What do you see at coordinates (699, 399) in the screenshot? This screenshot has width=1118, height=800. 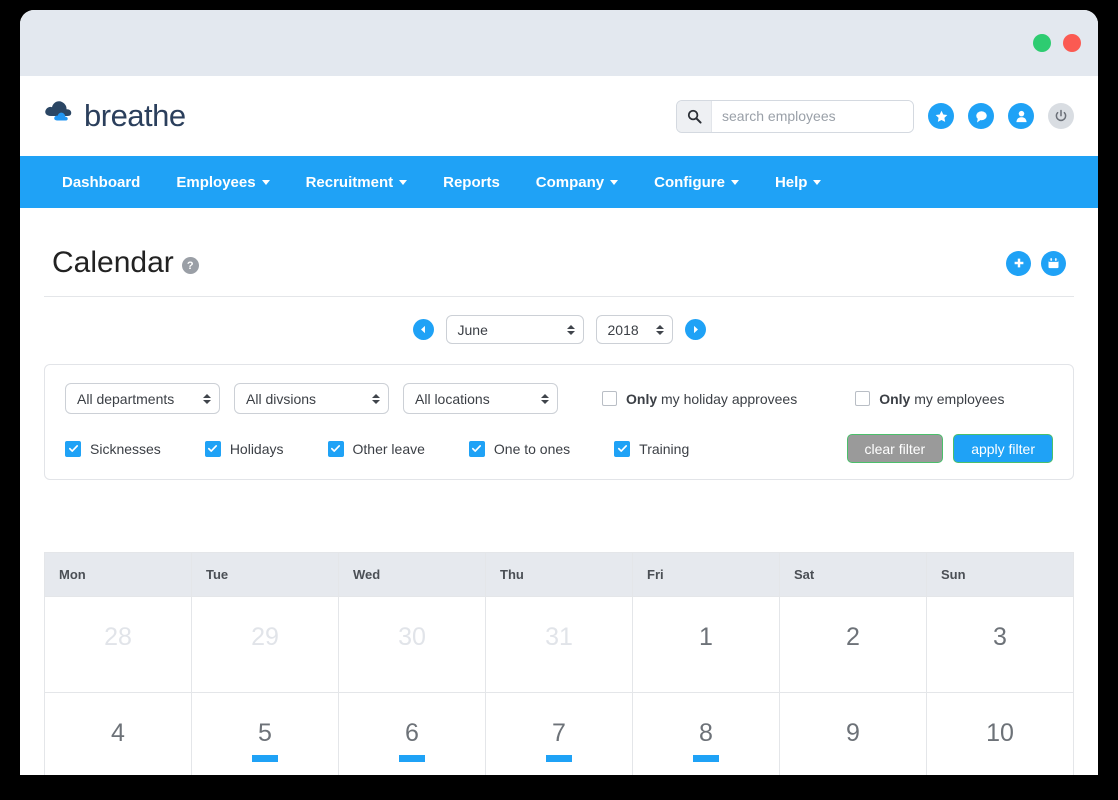 I see `checkbox-only-my-holiday-approvees: Only my holiday approvees` at bounding box center [699, 399].